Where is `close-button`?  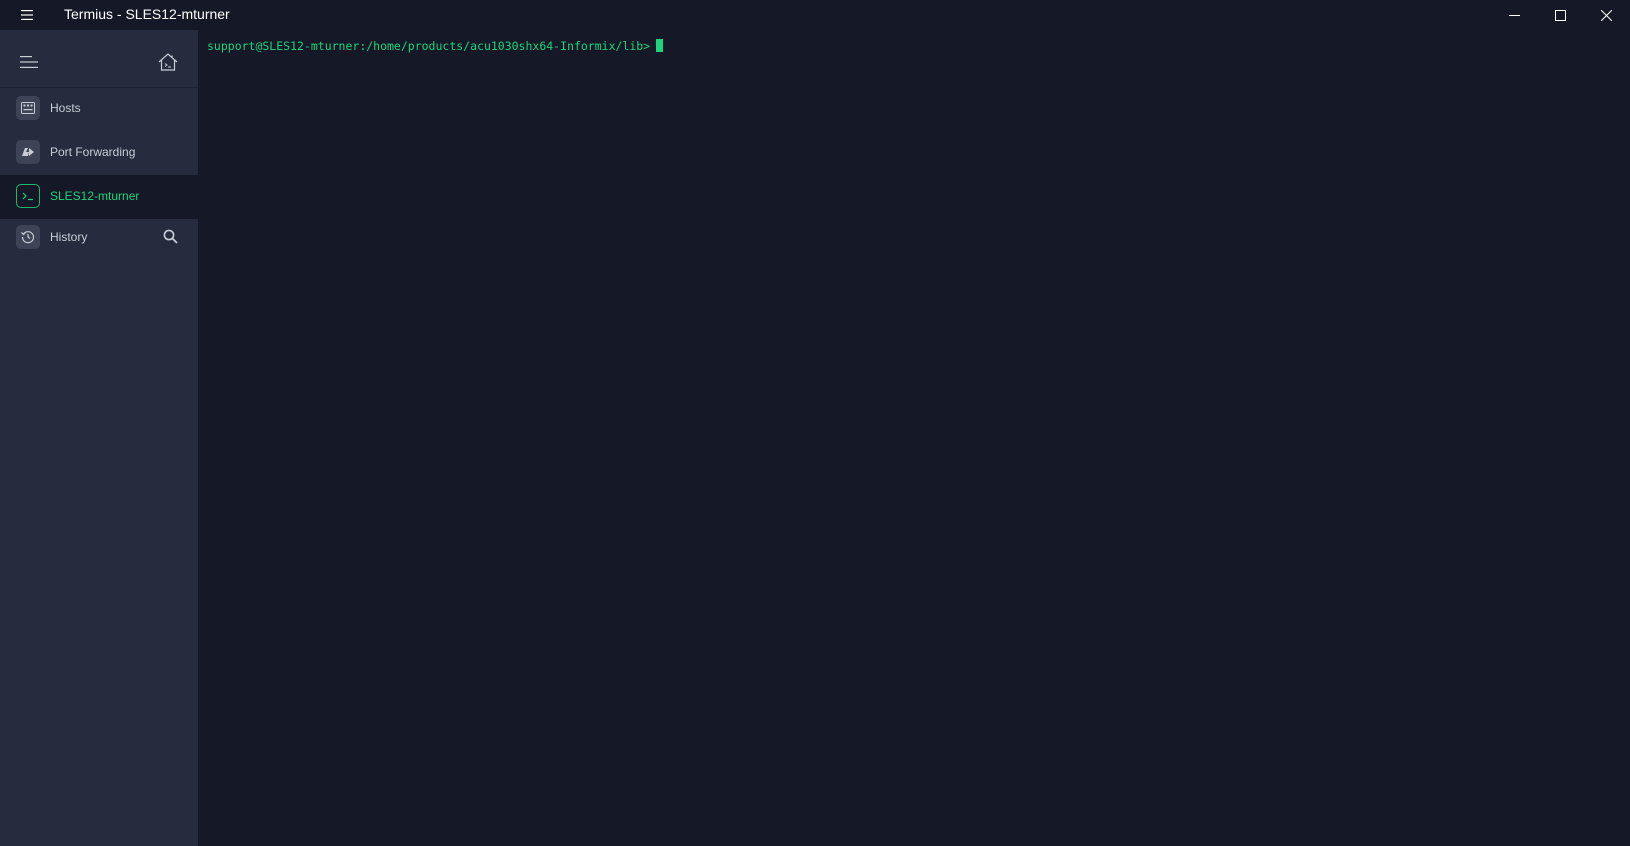
close-button is located at coordinates (1606, 15).